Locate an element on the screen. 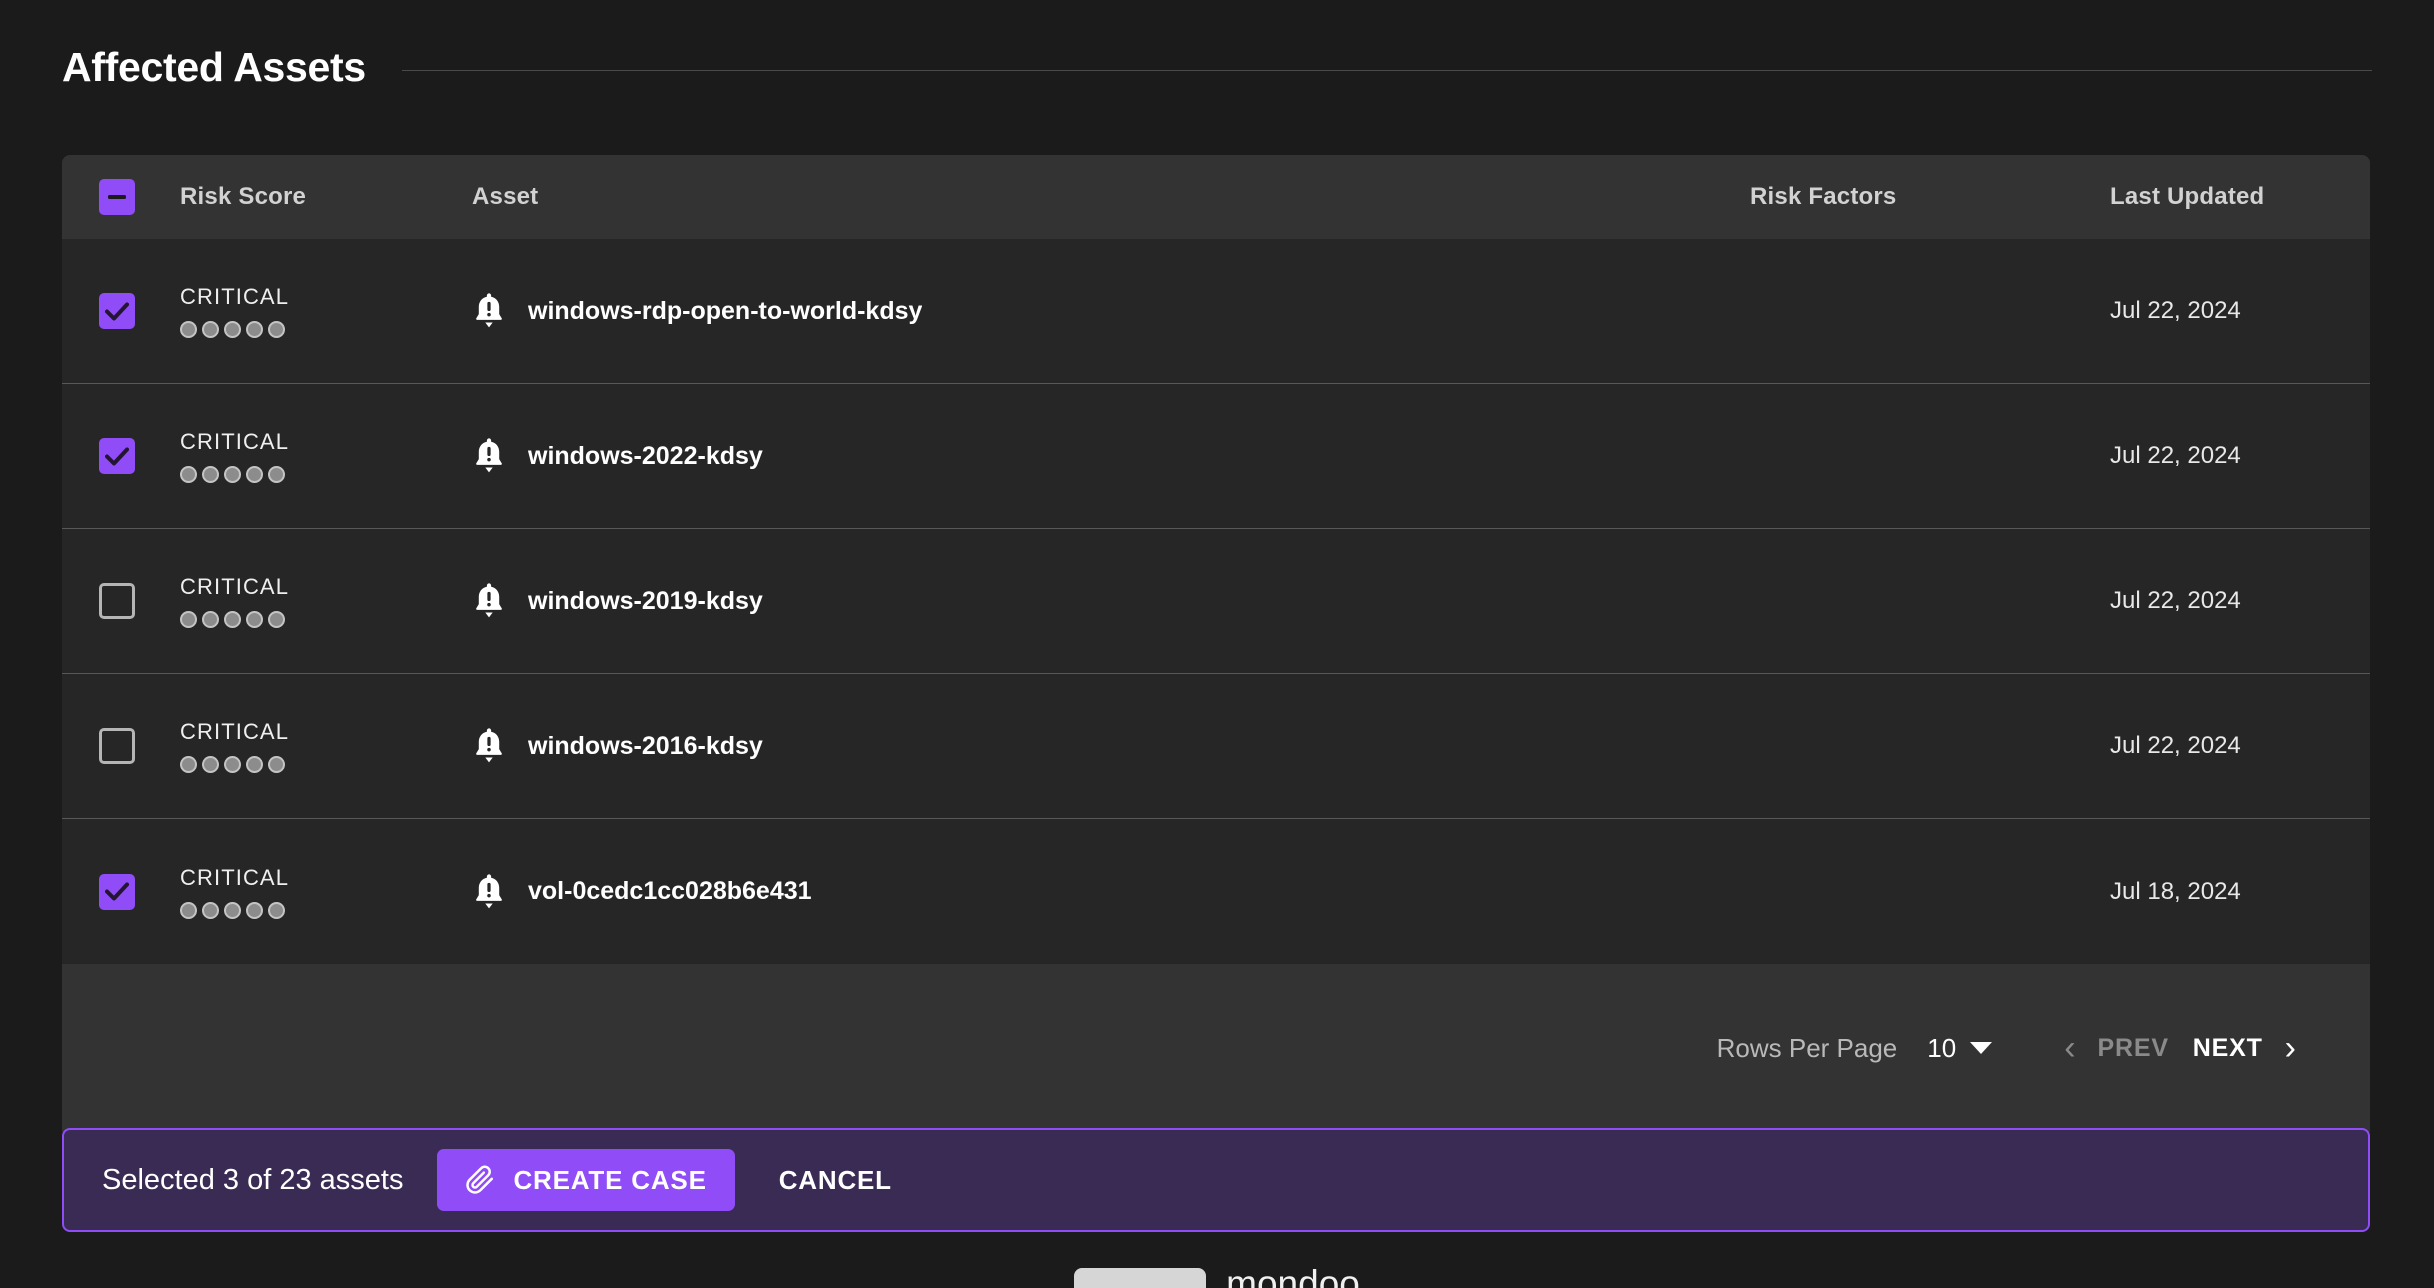 This screenshot has height=1288, width=2434. last-updated-cell: Jul 18, 2024 is located at coordinates (2175, 891).